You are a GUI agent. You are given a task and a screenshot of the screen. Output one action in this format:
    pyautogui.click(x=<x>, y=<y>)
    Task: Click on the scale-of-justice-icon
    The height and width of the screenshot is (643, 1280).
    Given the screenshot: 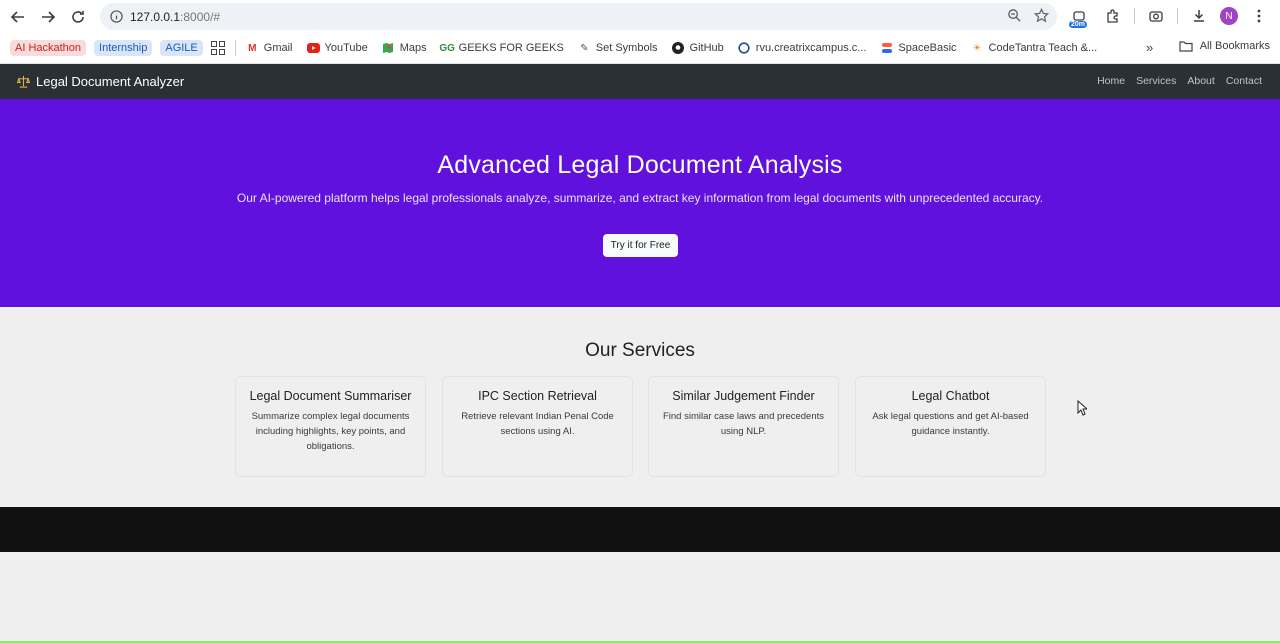 What is the action you would take?
    pyautogui.click(x=23, y=81)
    